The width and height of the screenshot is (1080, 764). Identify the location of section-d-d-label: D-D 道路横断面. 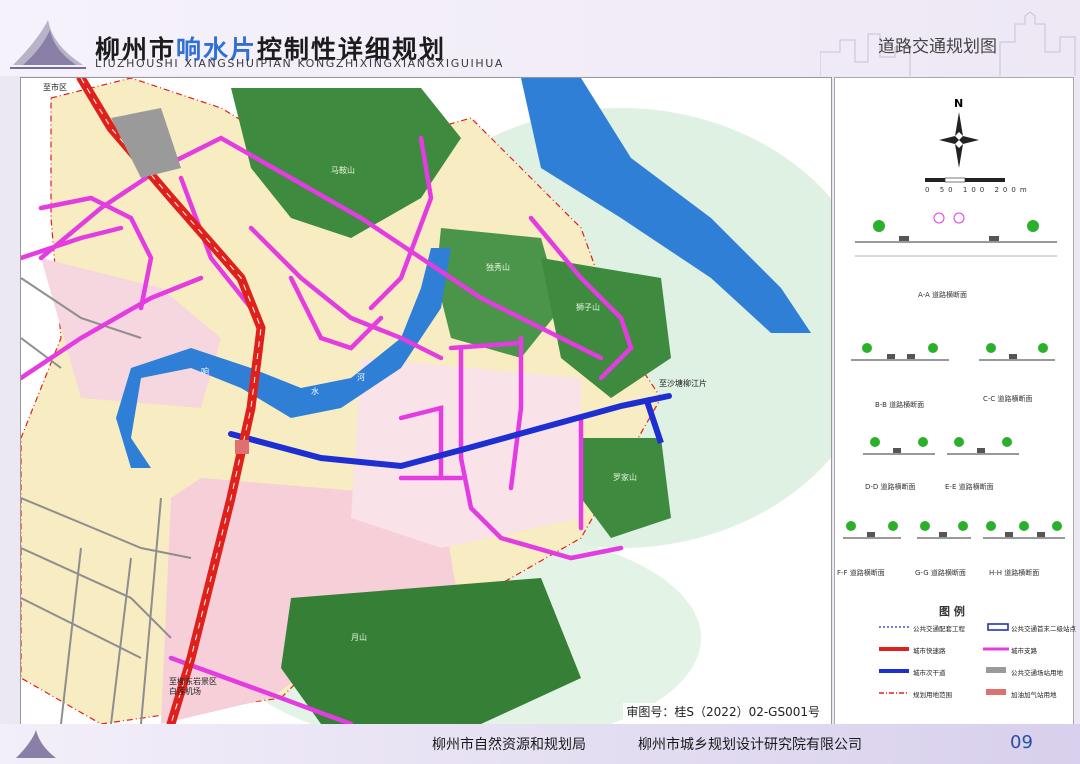
(890, 487).